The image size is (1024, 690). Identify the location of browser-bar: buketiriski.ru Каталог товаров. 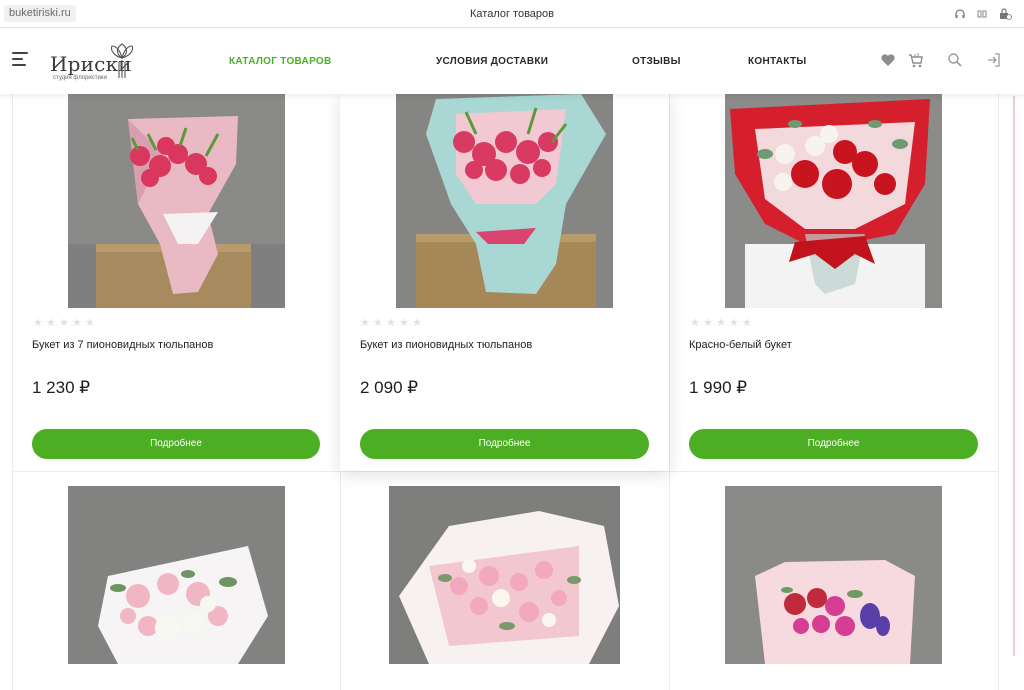
(512, 14).